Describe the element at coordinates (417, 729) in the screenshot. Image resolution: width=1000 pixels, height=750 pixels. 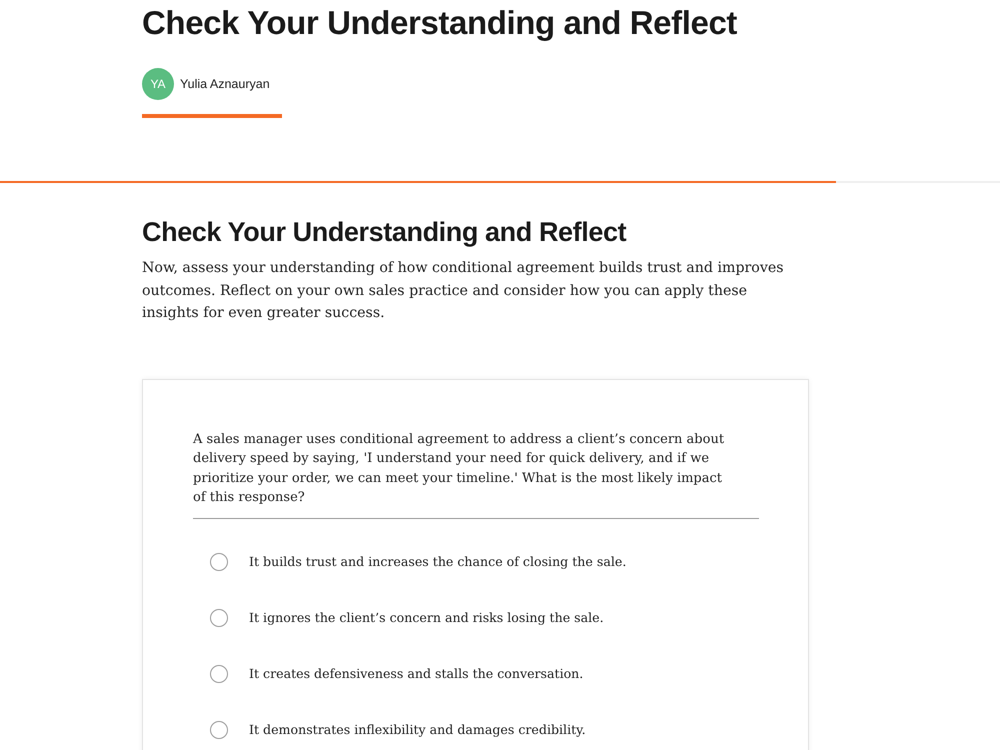
I see `option-label: It demonstrates inflexibility and damages credibility.` at that location.